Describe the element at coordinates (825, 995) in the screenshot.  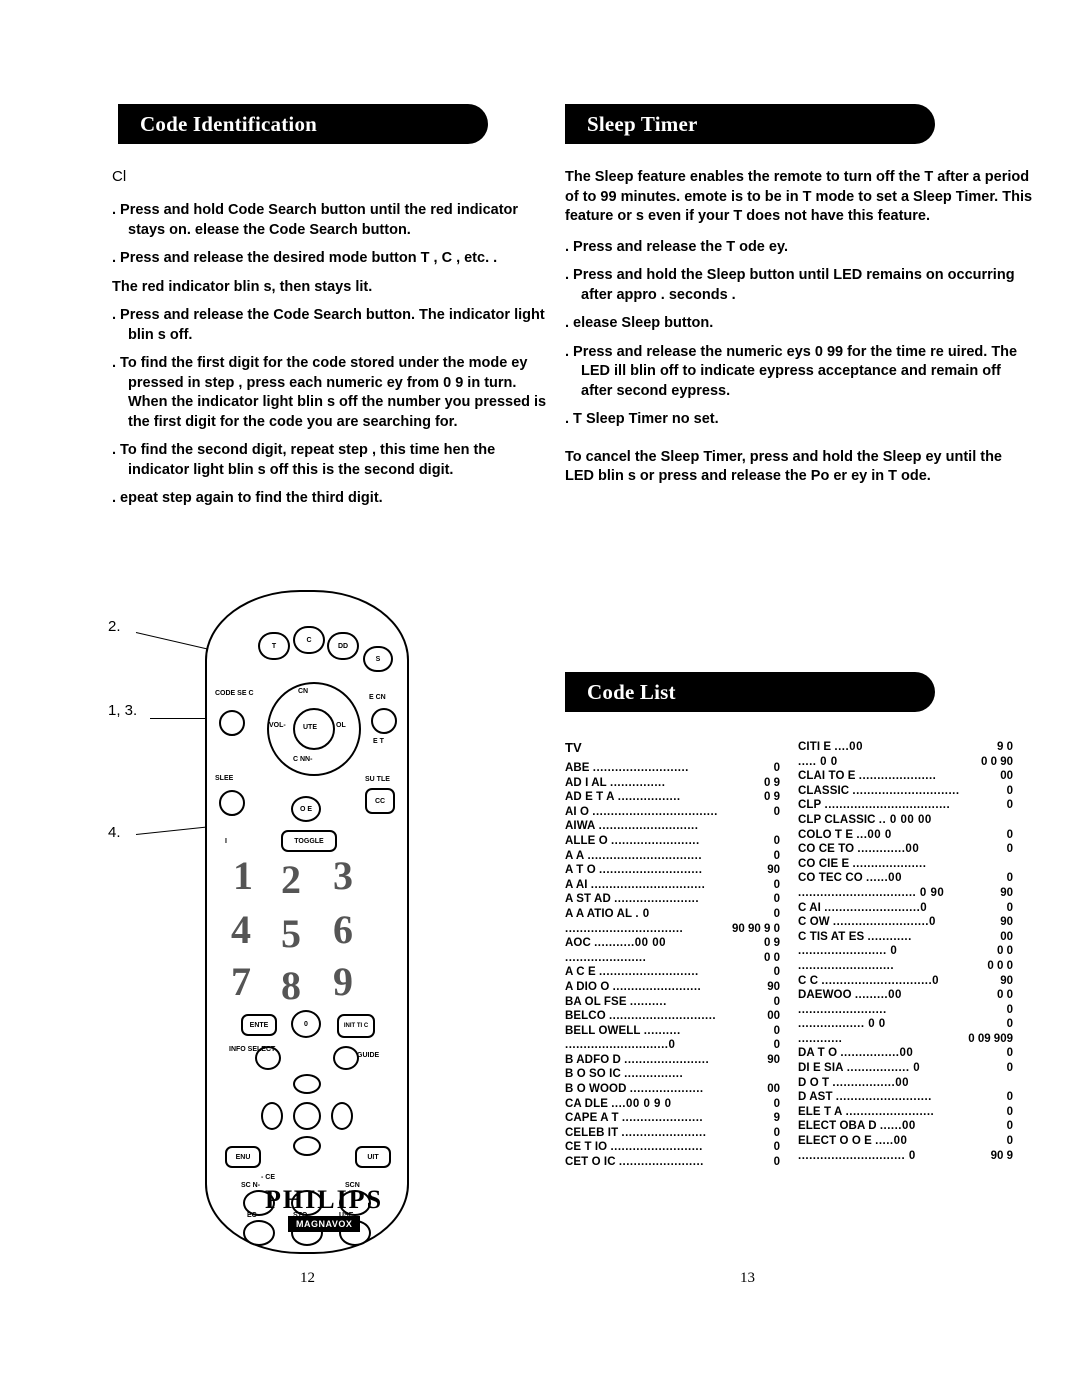
I see `code-list-brand: DAEWOO` at that location.